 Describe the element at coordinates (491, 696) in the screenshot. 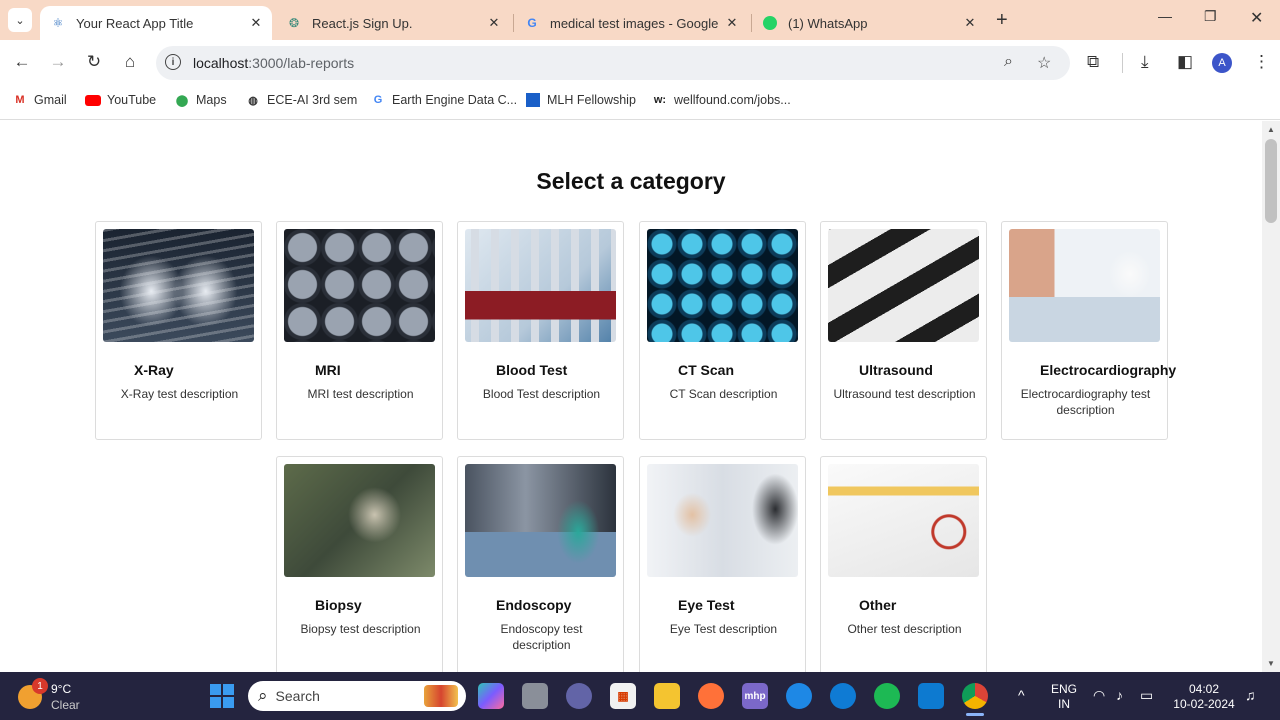

I see `copilot-icon` at that location.